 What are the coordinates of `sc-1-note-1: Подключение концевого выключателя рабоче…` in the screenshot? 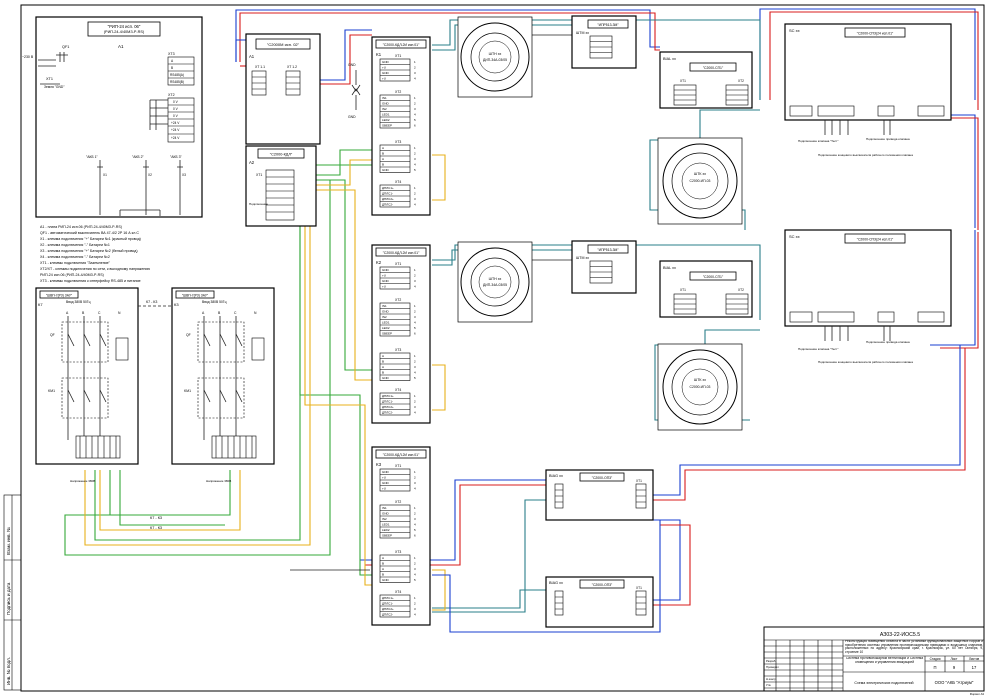 It's located at (865, 155).